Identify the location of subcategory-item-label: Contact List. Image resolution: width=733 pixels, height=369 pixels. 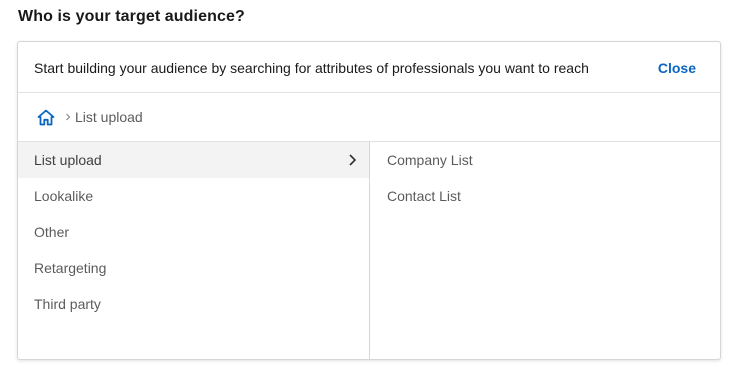
(424, 196).